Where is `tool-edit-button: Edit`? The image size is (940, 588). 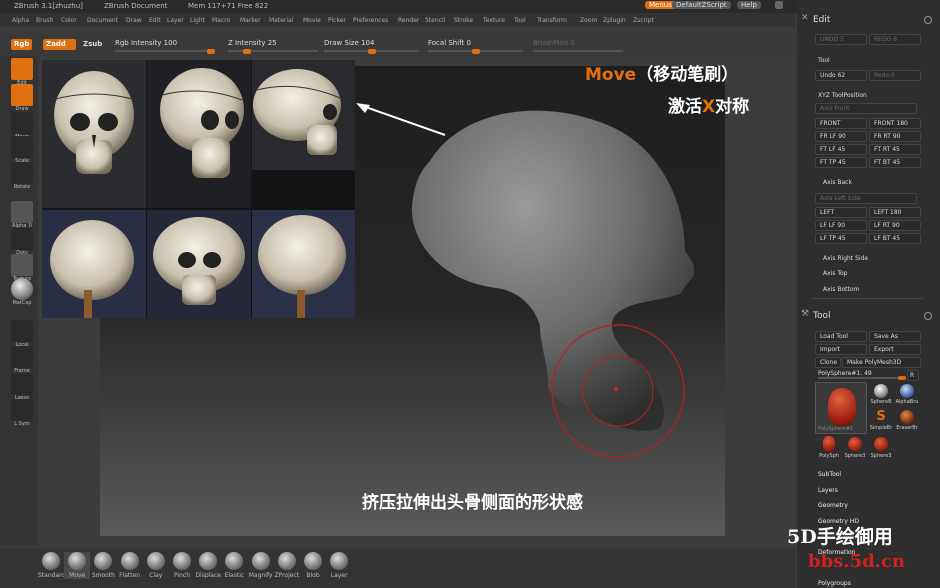
tool-edit-button: Edit is located at coordinates (22, 72).